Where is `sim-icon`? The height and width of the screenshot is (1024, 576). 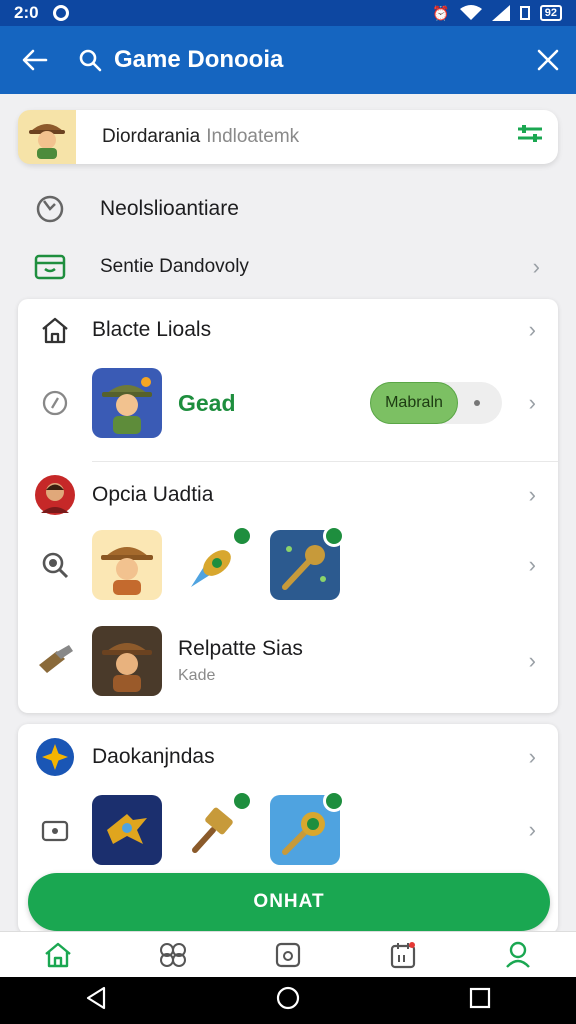
sim-icon is located at coordinates (524, 13).